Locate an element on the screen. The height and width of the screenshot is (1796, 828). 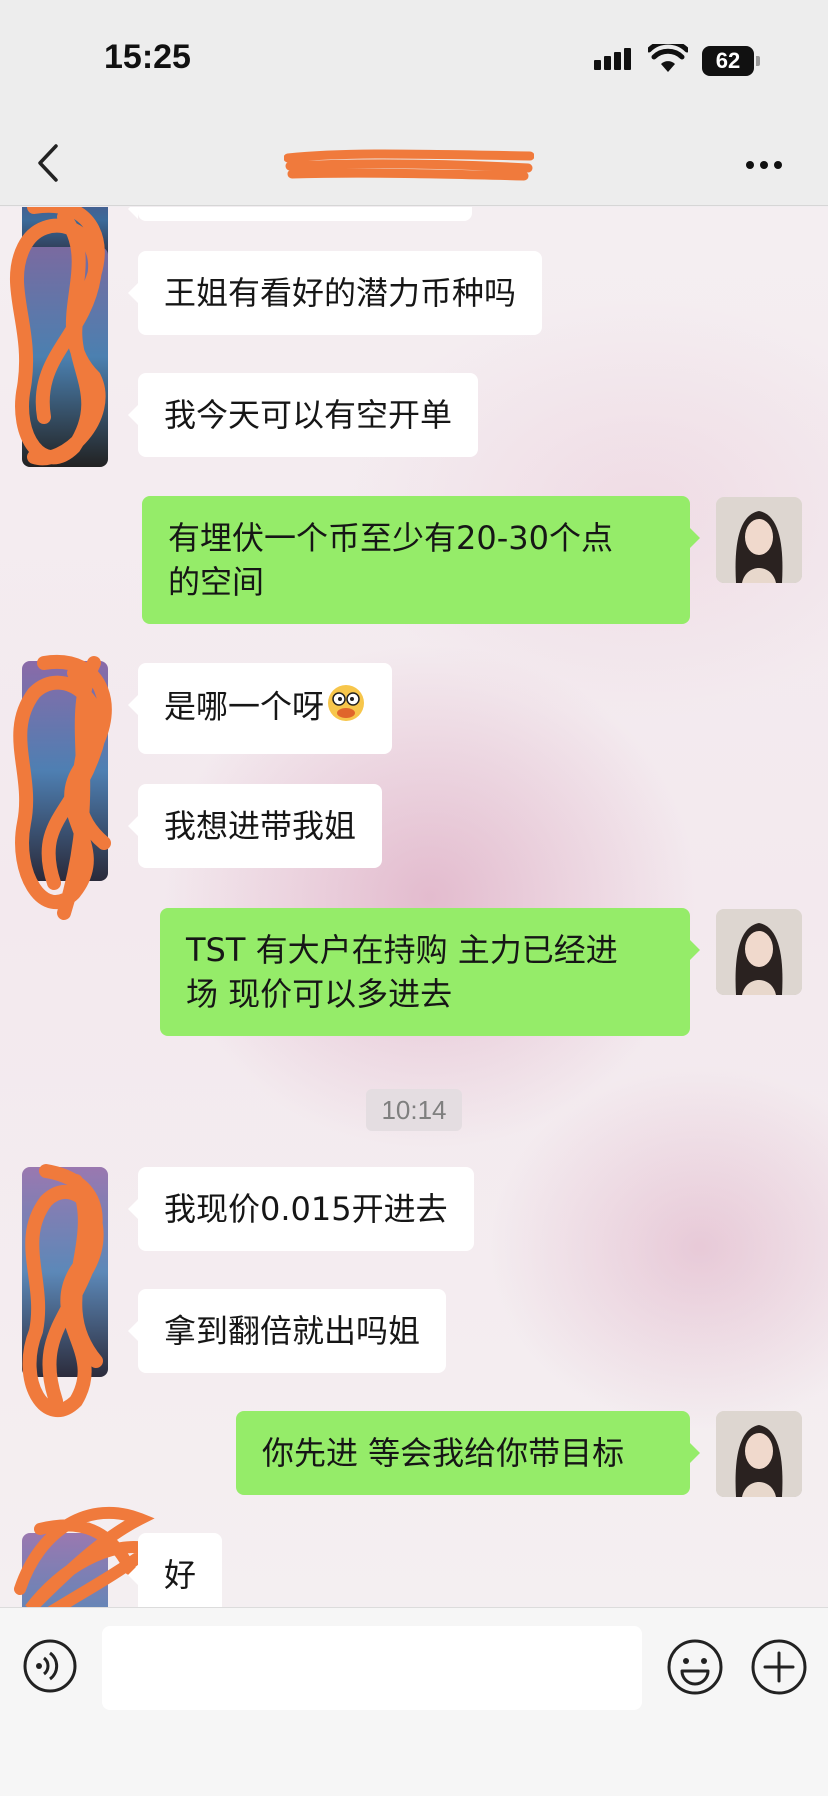
voice-icon is located at coordinates (50, 1666).